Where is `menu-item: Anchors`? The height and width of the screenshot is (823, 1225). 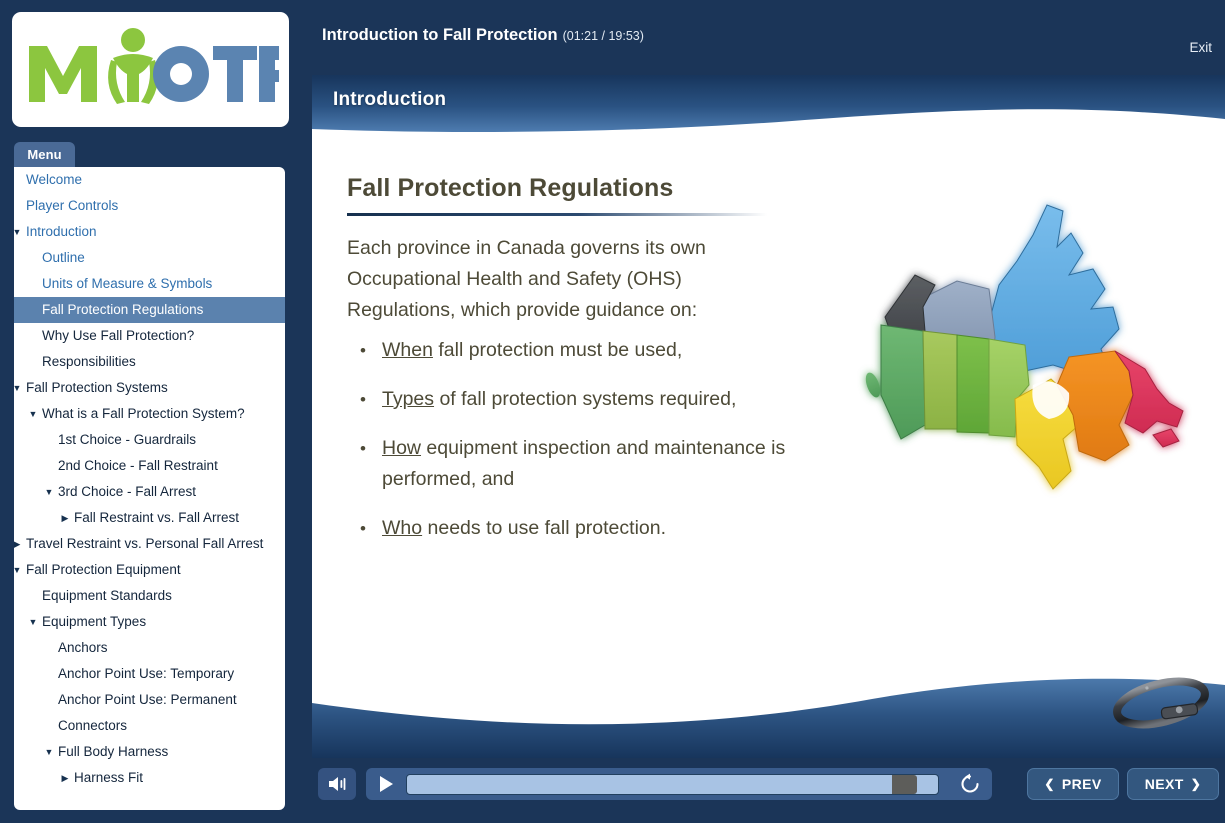
menu-item: Anchors is located at coordinates (149, 648).